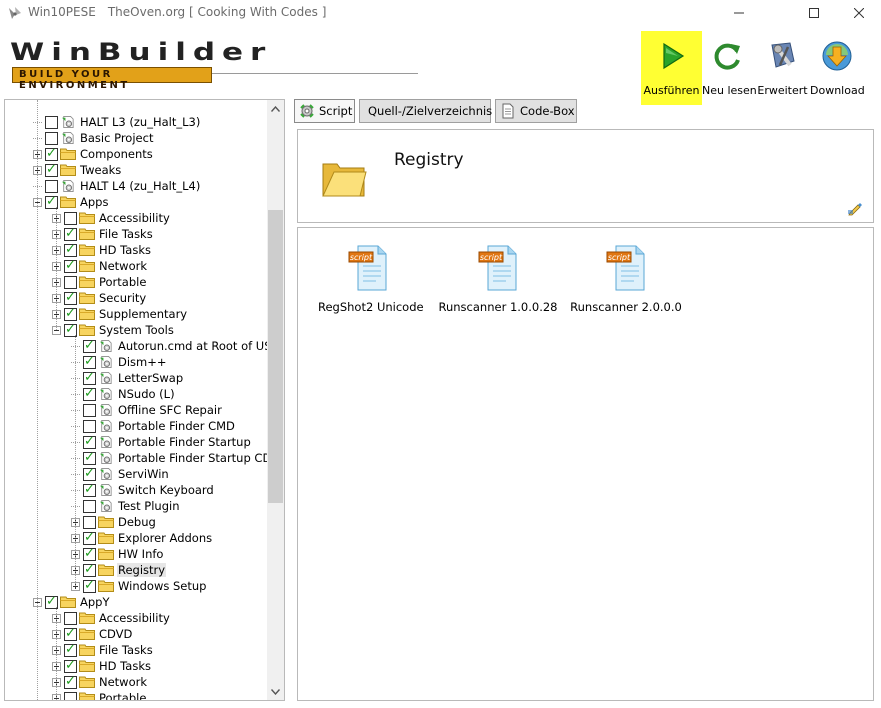 The height and width of the screenshot is (708, 881). I want to click on refresh-button: Neu lesen, so click(729, 68).